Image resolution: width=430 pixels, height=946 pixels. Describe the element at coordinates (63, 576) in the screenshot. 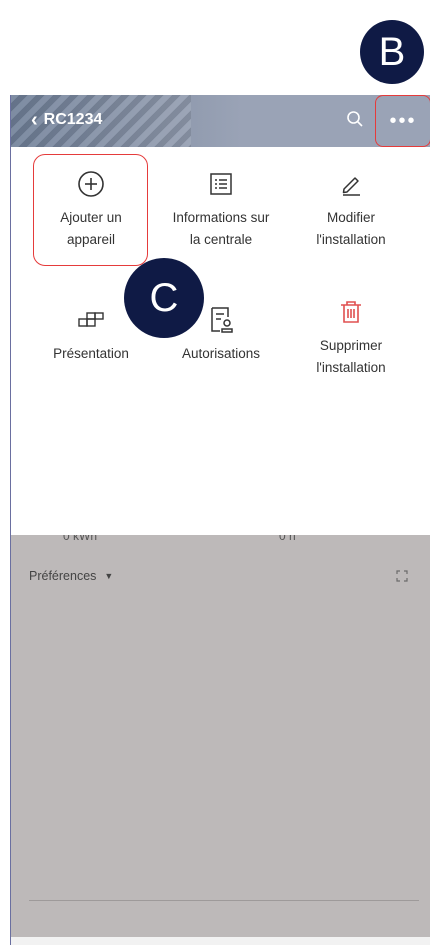

I see `preferences-label: Préférences` at that location.